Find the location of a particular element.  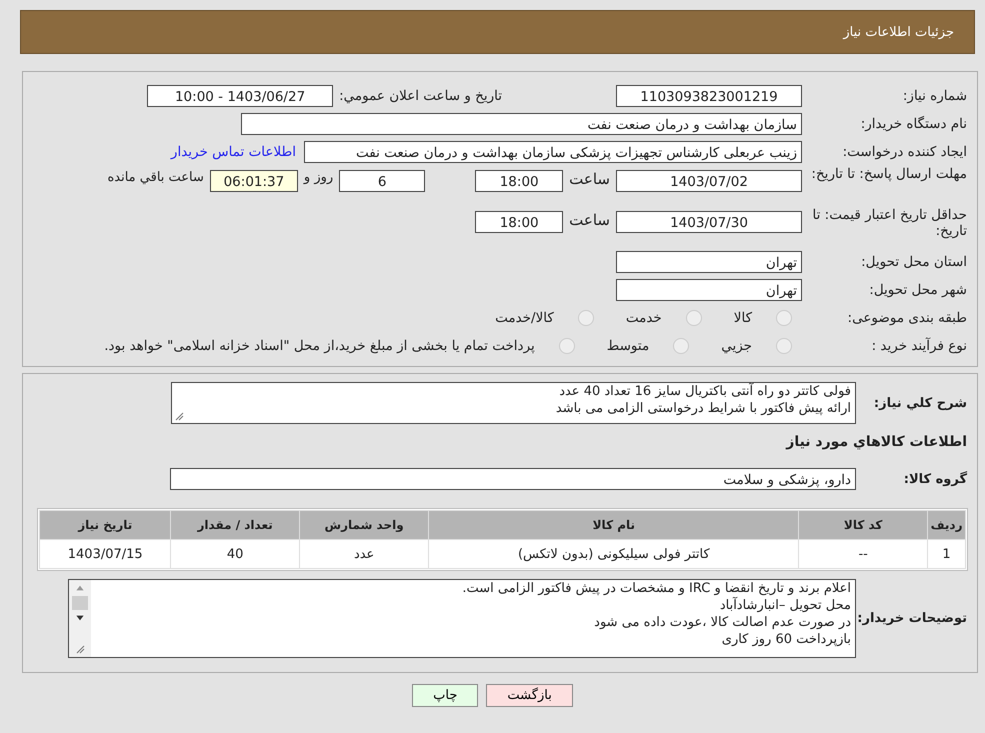

radio-label: خدمت is located at coordinates (644, 318).